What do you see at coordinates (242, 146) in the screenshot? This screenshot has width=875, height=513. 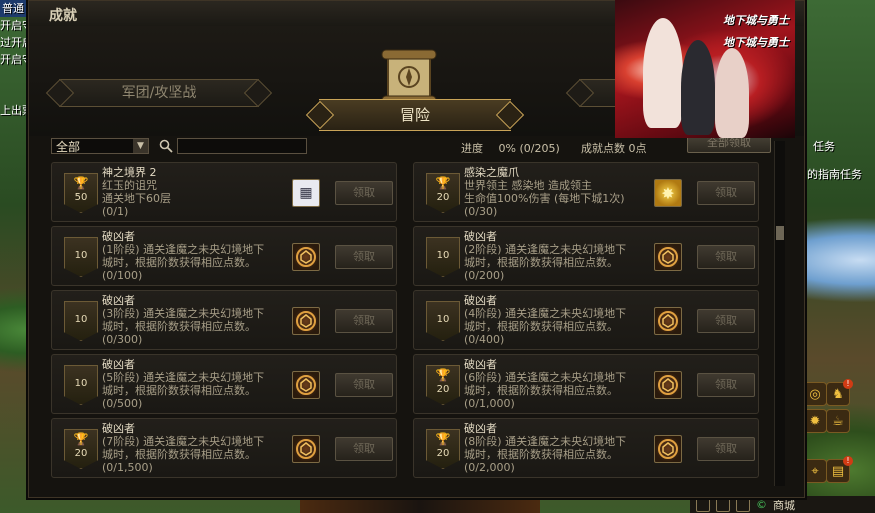 I see `search-input` at bounding box center [242, 146].